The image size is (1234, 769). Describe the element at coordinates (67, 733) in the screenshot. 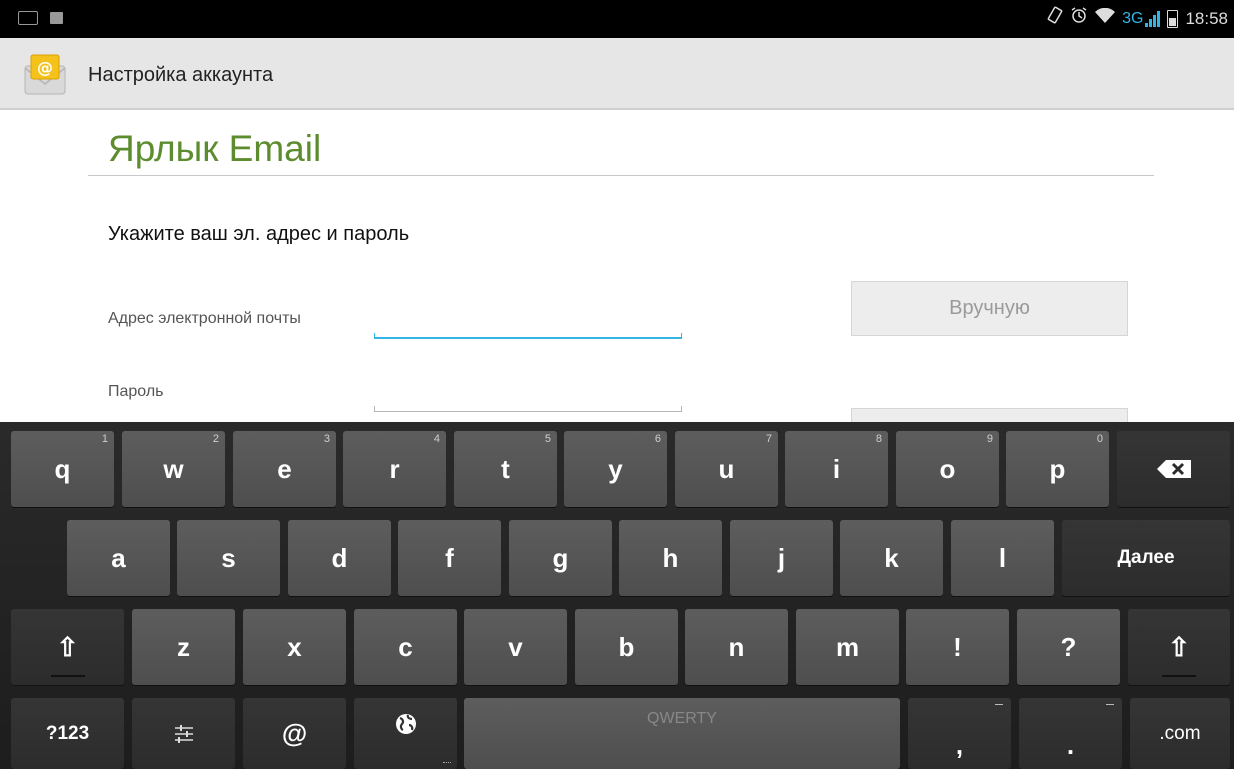

I see `key-symbols: ?123` at that location.